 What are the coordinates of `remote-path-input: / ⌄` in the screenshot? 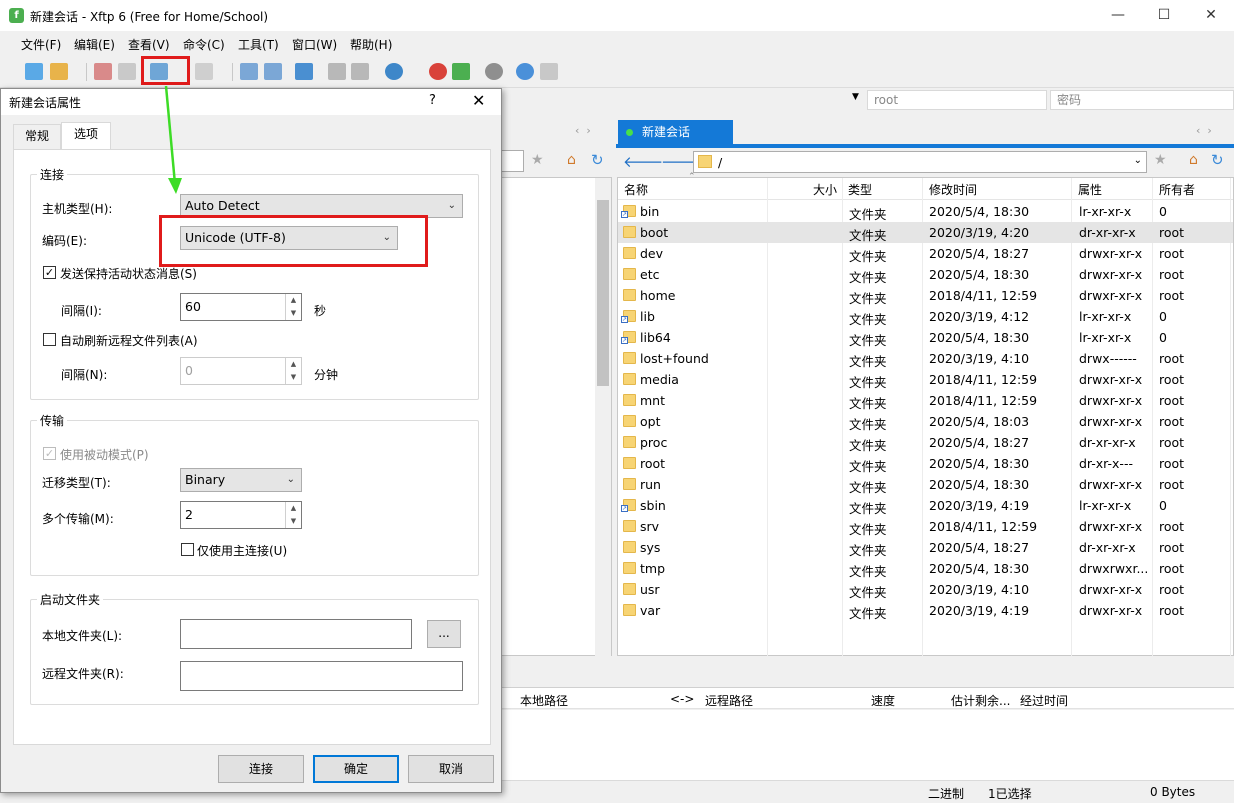 It's located at (920, 162).